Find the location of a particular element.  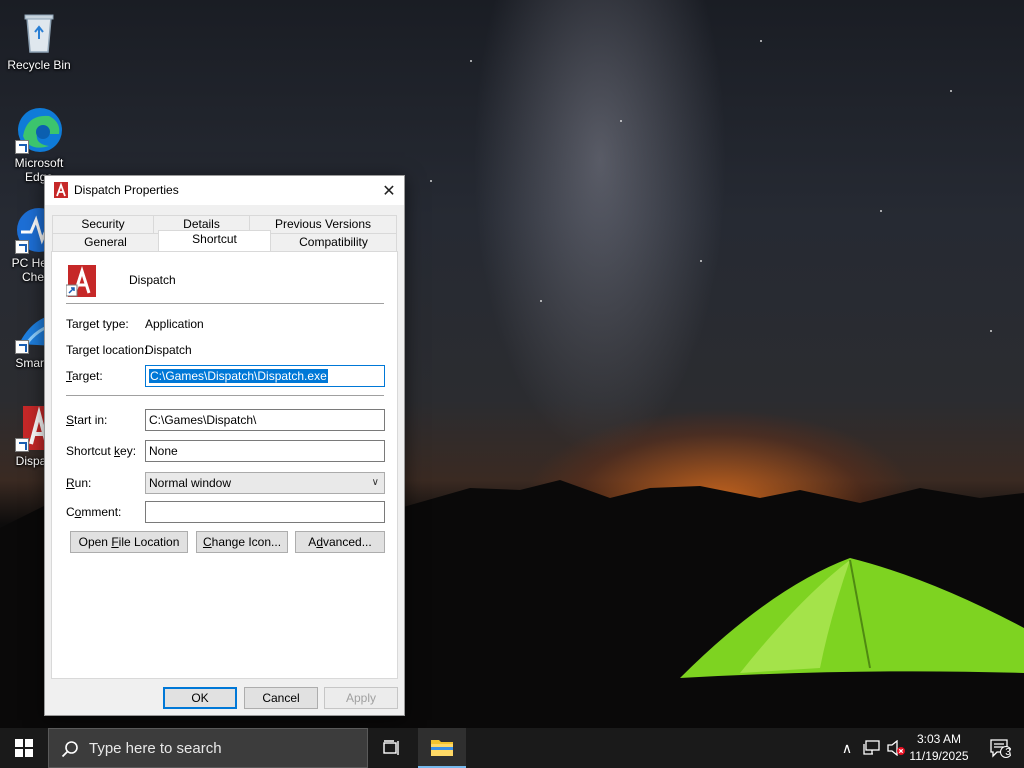

desktop-icon-recycle-bin: Recycle Bin is located at coordinates (39, 40).